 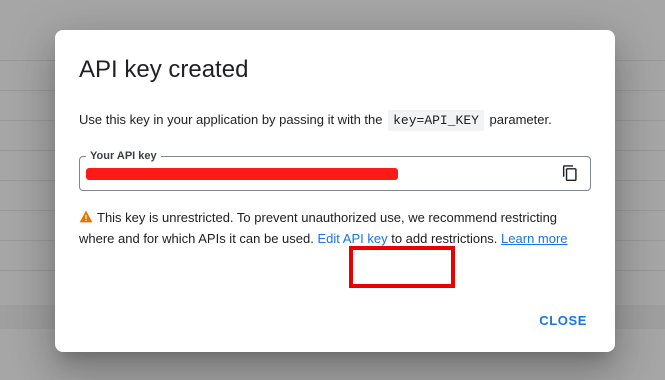 I want to click on copy-button, so click(x=570, y=173).